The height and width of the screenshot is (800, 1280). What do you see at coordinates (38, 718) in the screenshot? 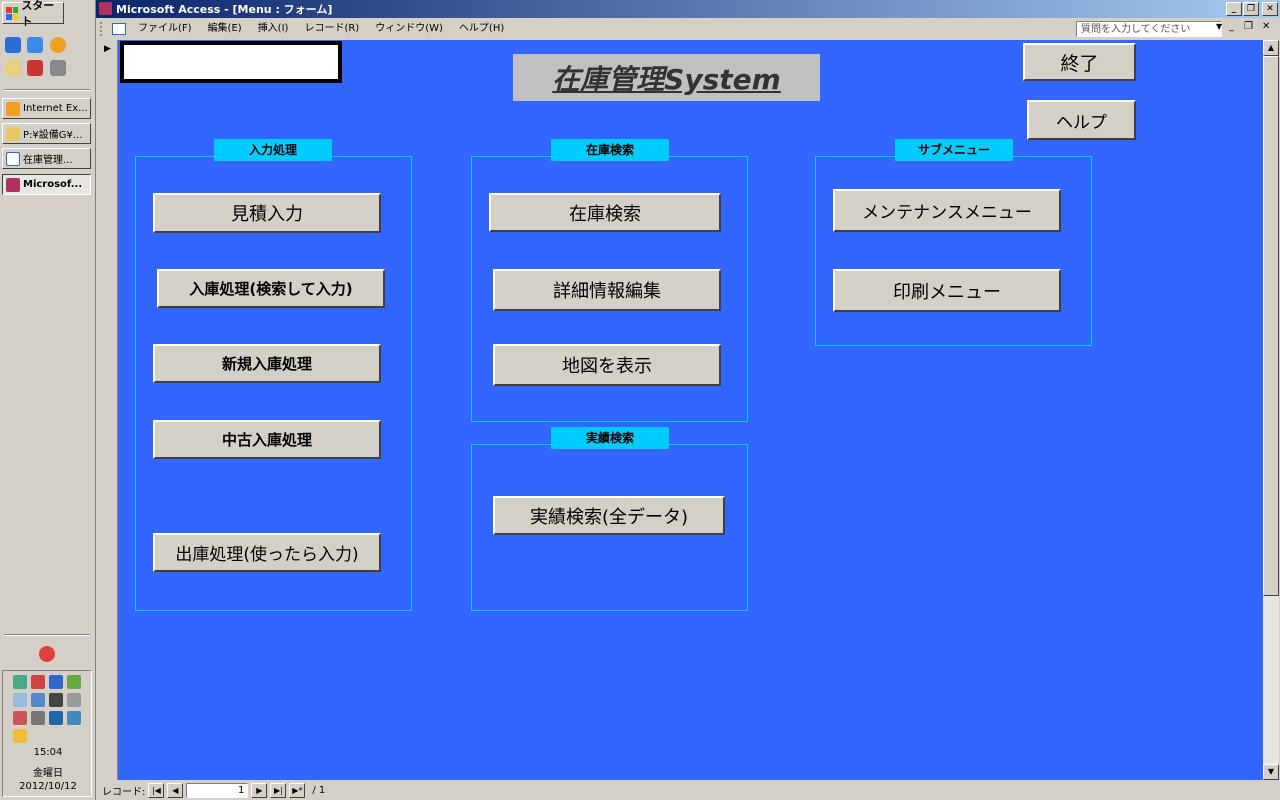
I see `phone-icon` at bounding box center [38, 718].